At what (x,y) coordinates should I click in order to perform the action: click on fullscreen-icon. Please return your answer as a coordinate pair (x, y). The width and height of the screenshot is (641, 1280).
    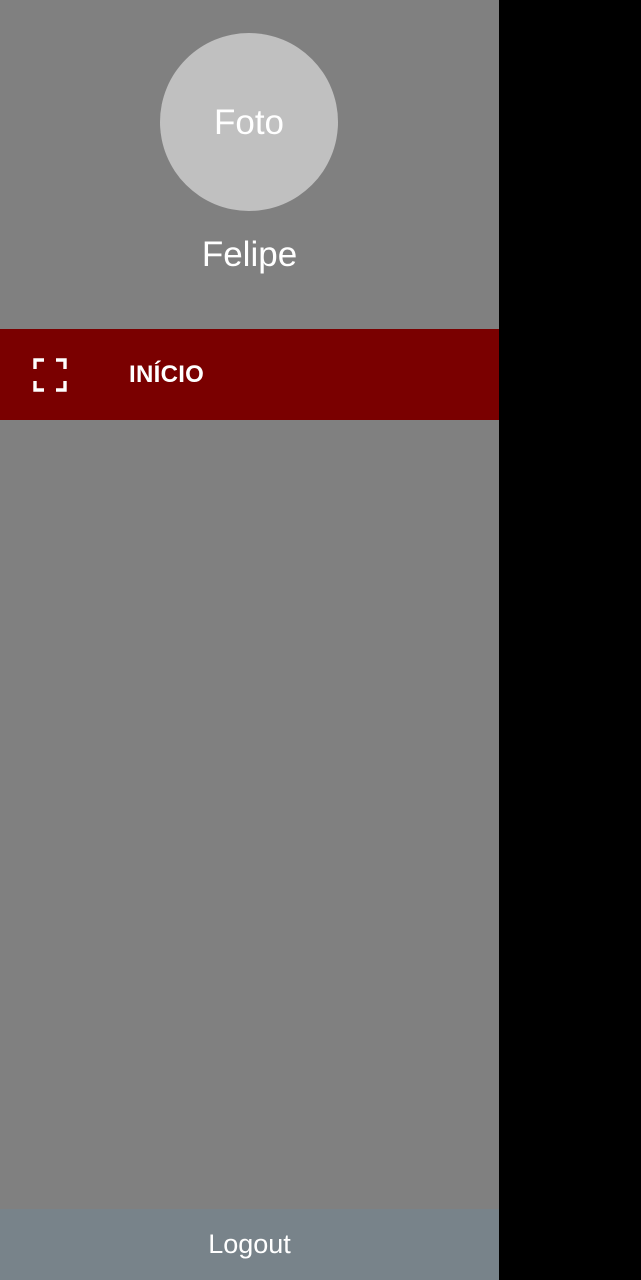
    Looking at the image, I should click on (50, 375).